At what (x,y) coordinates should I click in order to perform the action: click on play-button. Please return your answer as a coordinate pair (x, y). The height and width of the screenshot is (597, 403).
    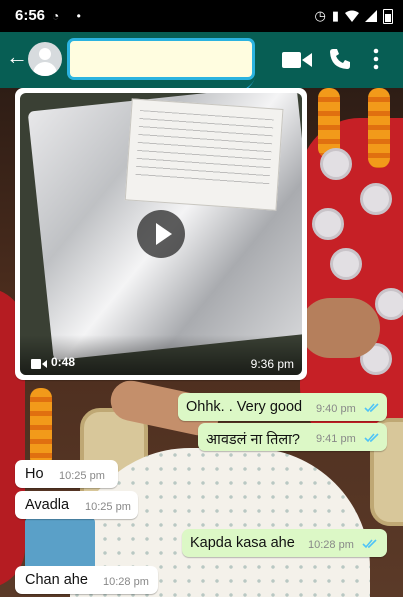
    Looking at the image, I should click on (161, 234).